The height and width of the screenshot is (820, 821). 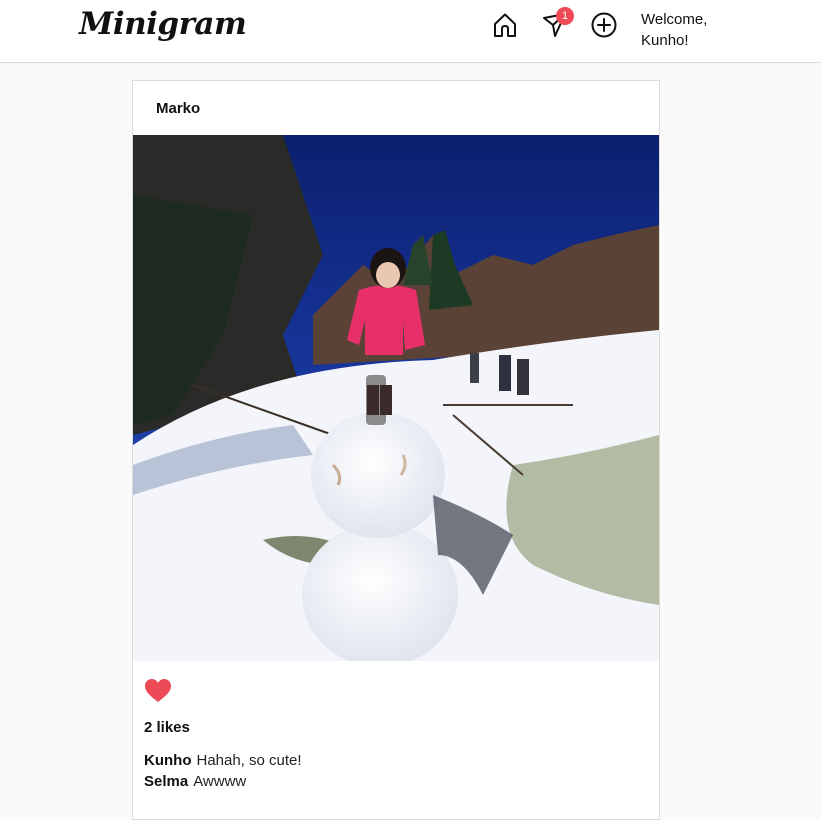 What do you see at coordinates (665, 40) in the screenshot?
I see `welcome-username: Kunho!` at bounding box center [665, 40].